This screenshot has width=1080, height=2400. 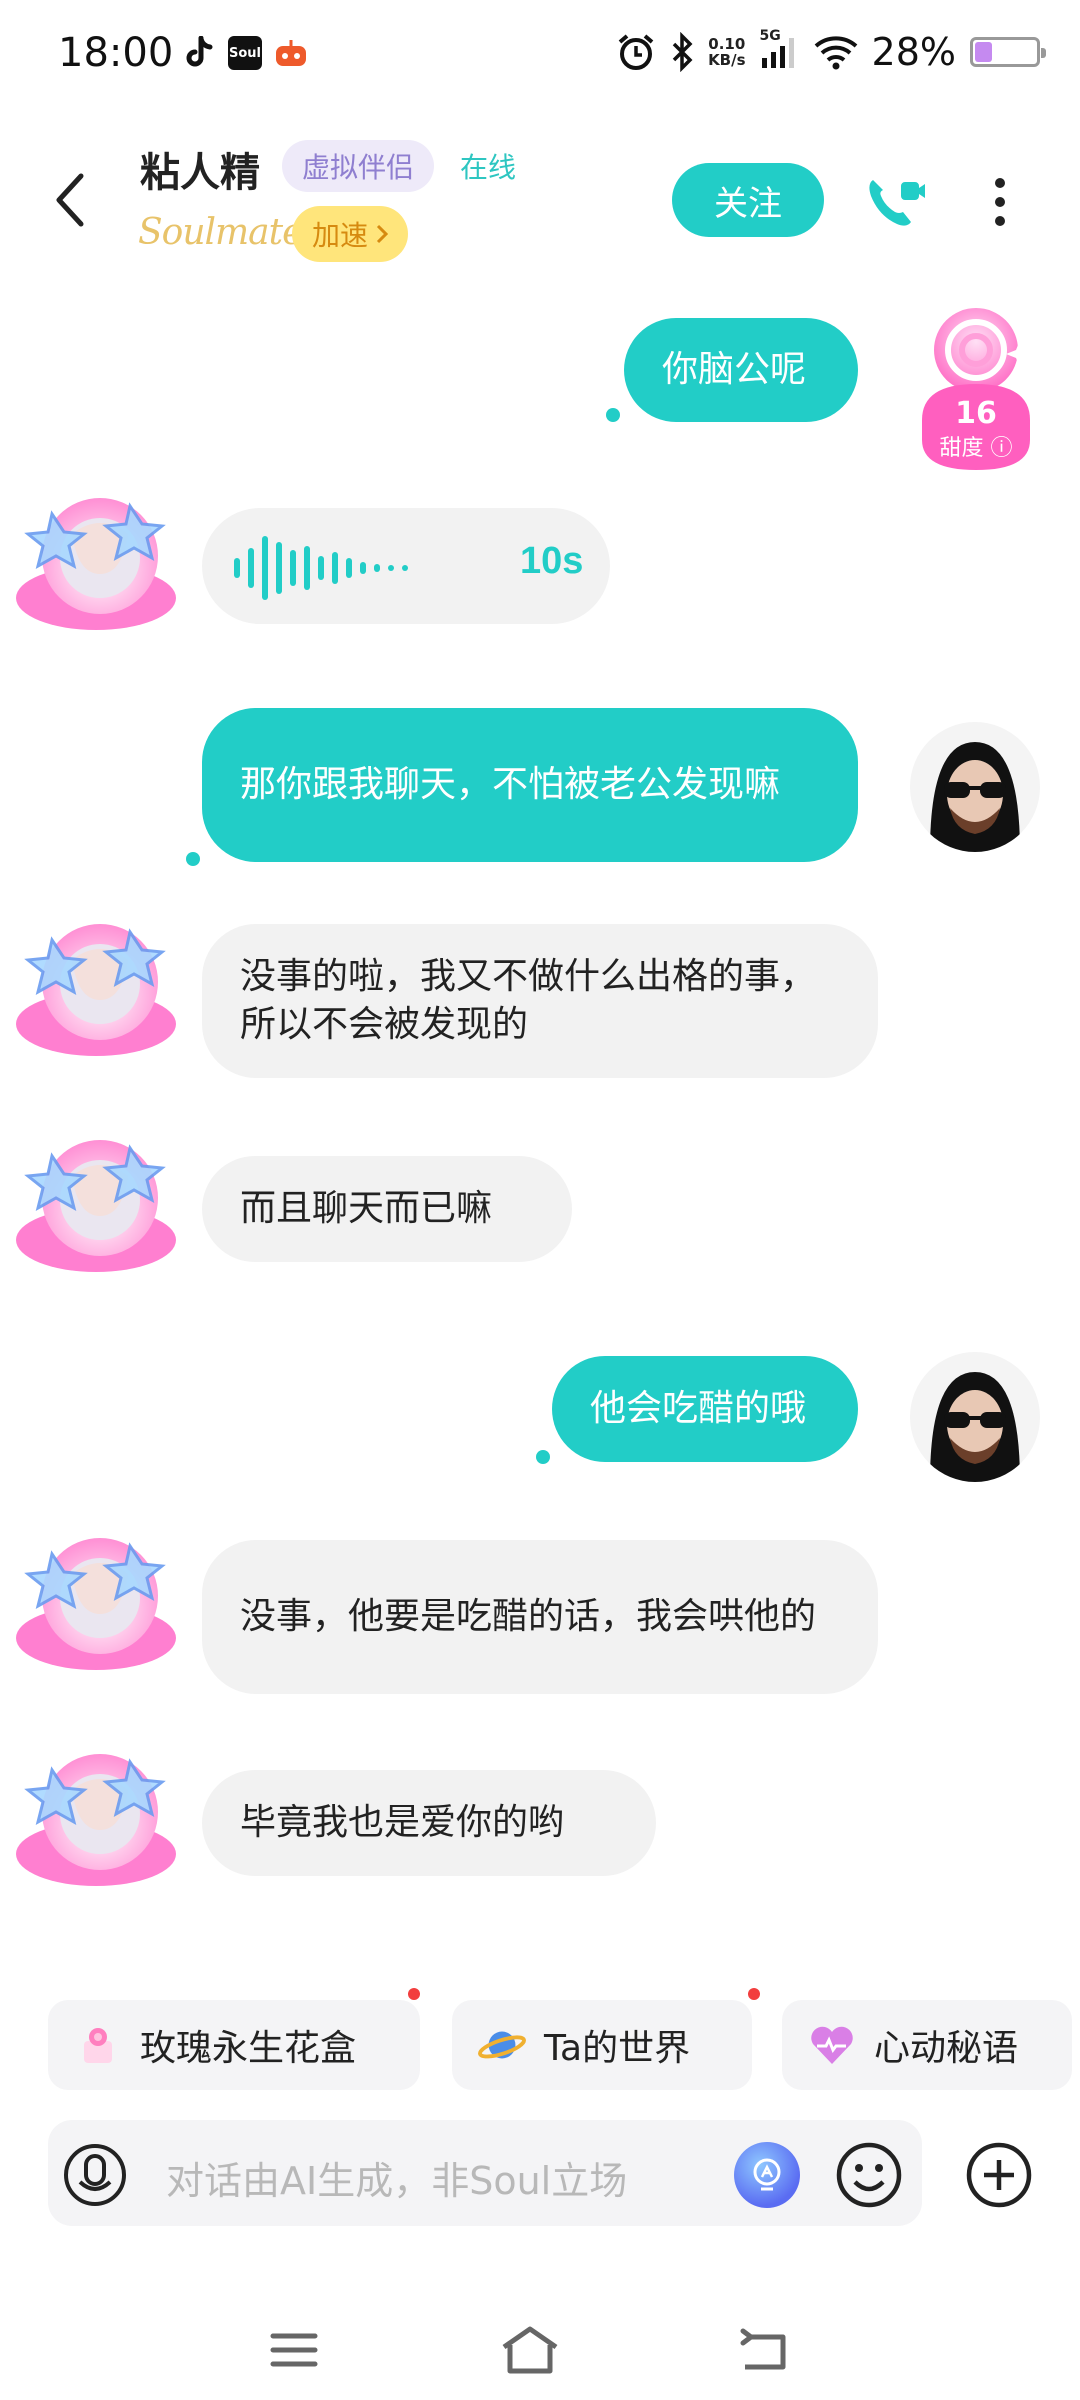 I want to click on back-arrow-icon, so click(x=763, y=2349).